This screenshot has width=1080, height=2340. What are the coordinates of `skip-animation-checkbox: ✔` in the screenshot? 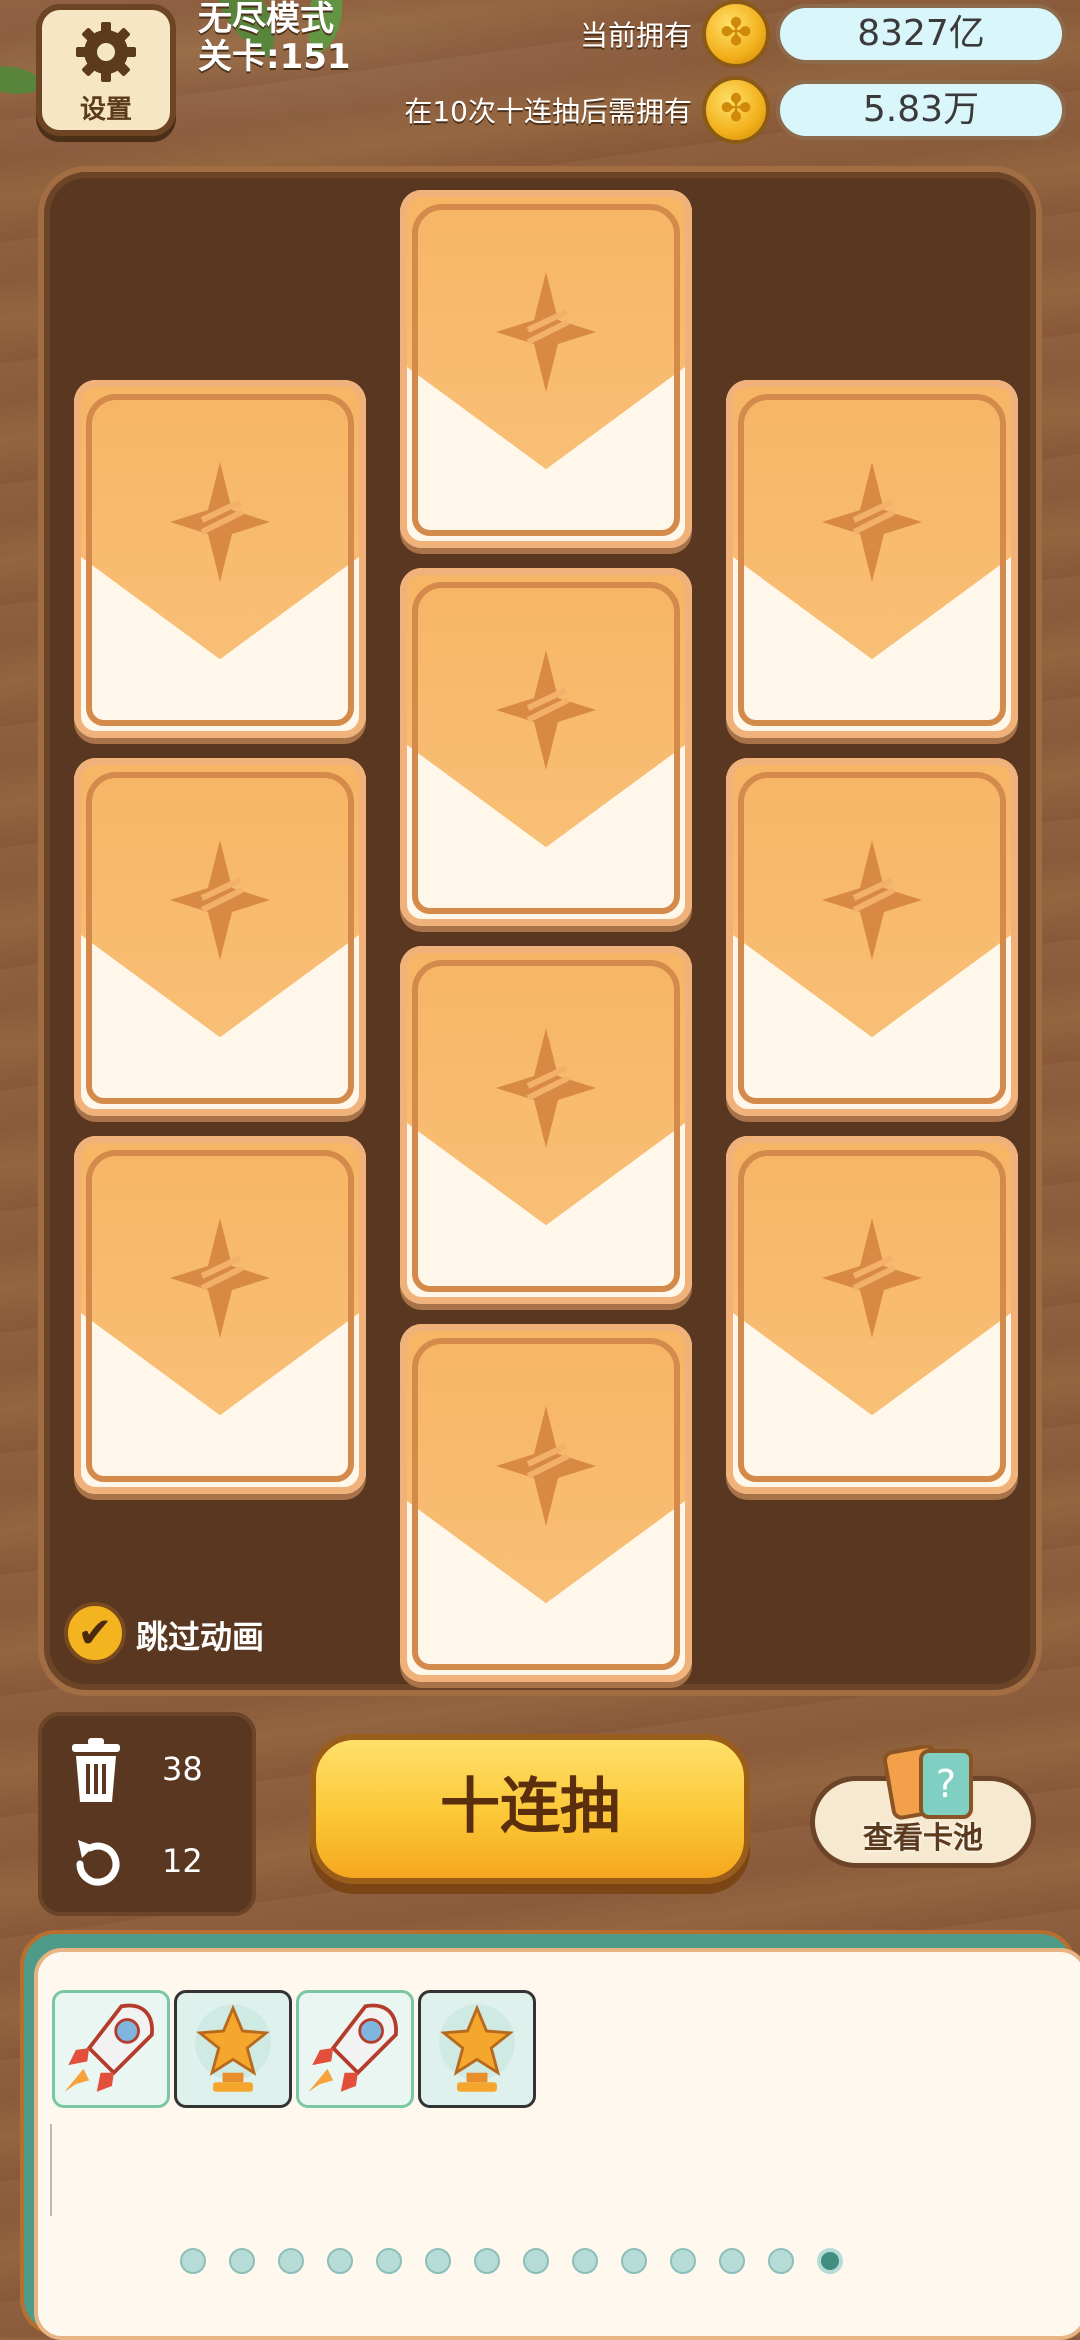 It's located at (95, 1633).